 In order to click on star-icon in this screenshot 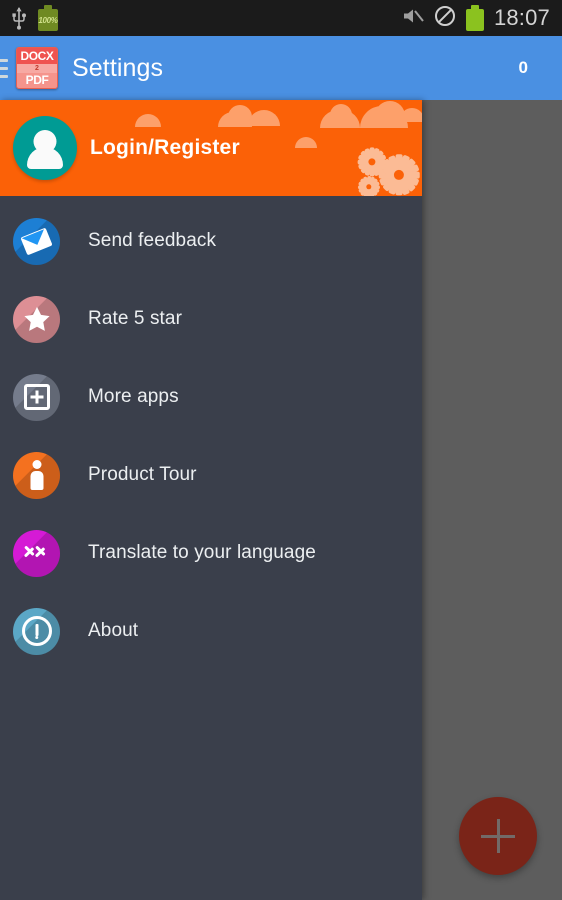, I will do `click(36, 319)`.